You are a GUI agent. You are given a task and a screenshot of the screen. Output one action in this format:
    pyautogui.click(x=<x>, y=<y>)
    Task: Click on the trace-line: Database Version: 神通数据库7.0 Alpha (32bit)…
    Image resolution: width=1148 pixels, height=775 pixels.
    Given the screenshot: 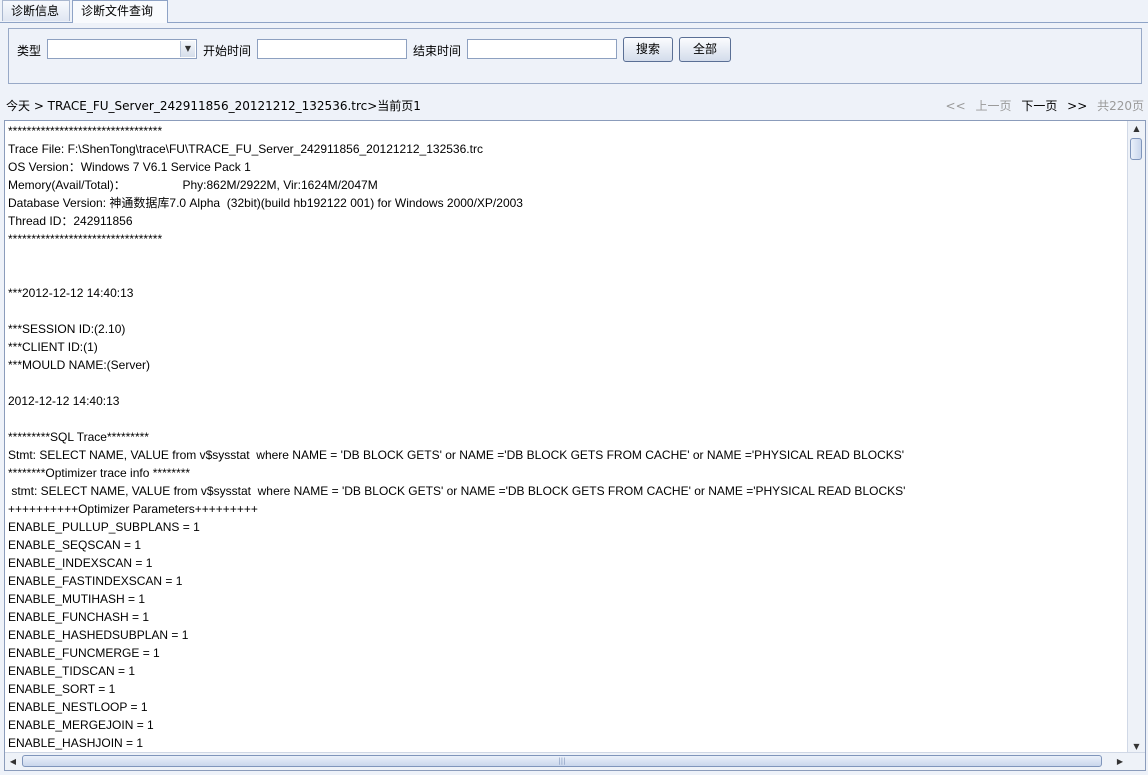 What is the action you would take?
    pyautogui.click(x=265, y=203)
    